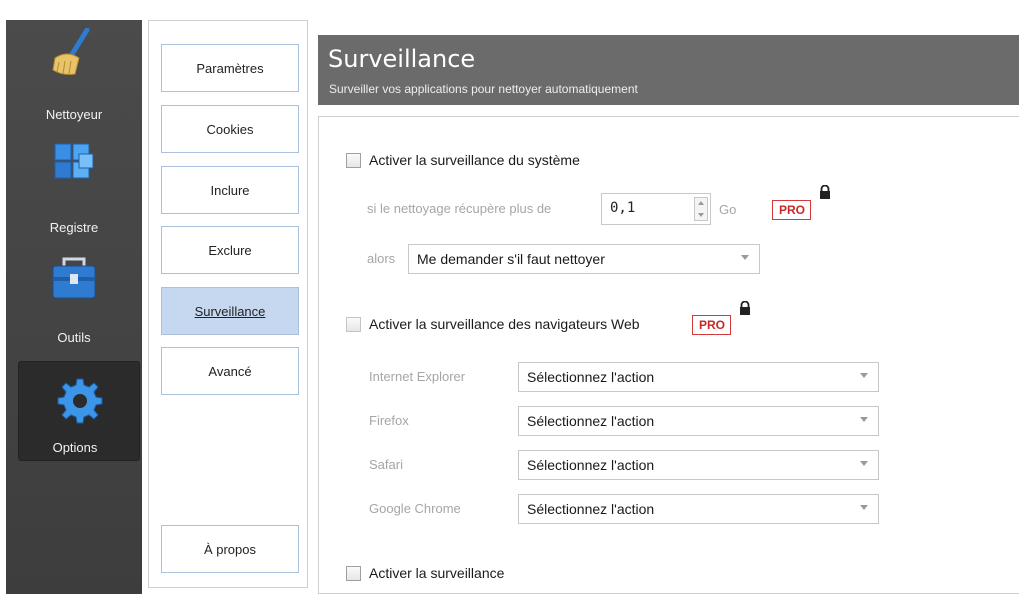  I want to click on page-title: Surveillance, so click(402, 59).